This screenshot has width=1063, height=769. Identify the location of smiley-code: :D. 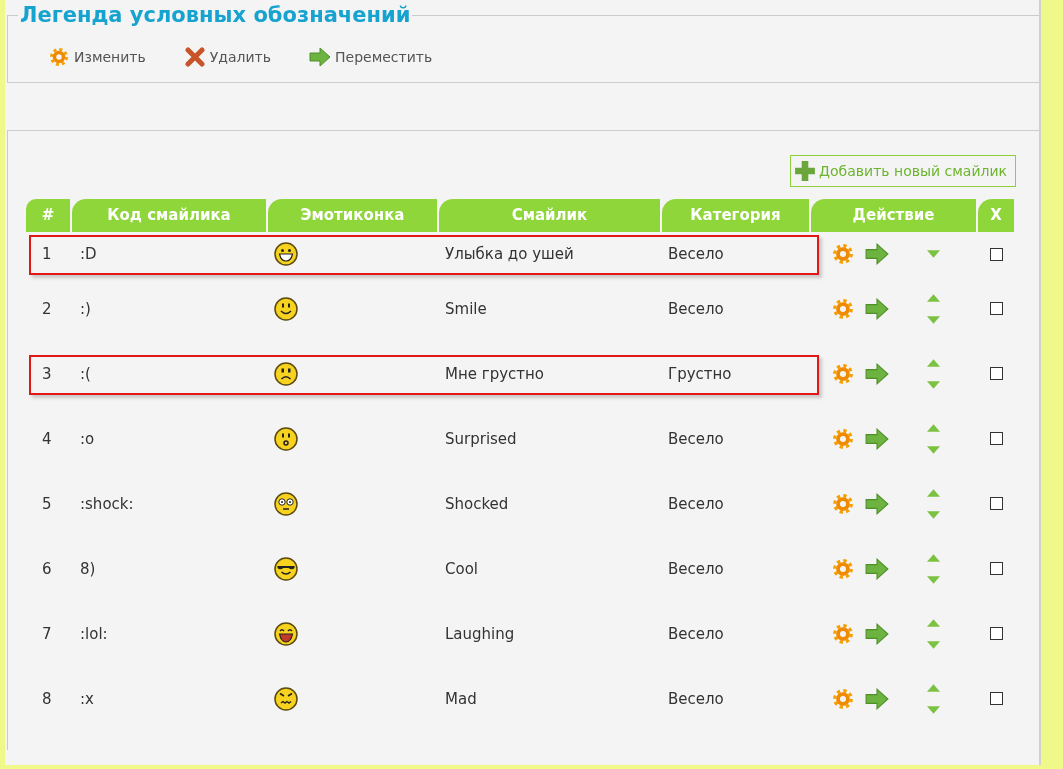
(88, 254).